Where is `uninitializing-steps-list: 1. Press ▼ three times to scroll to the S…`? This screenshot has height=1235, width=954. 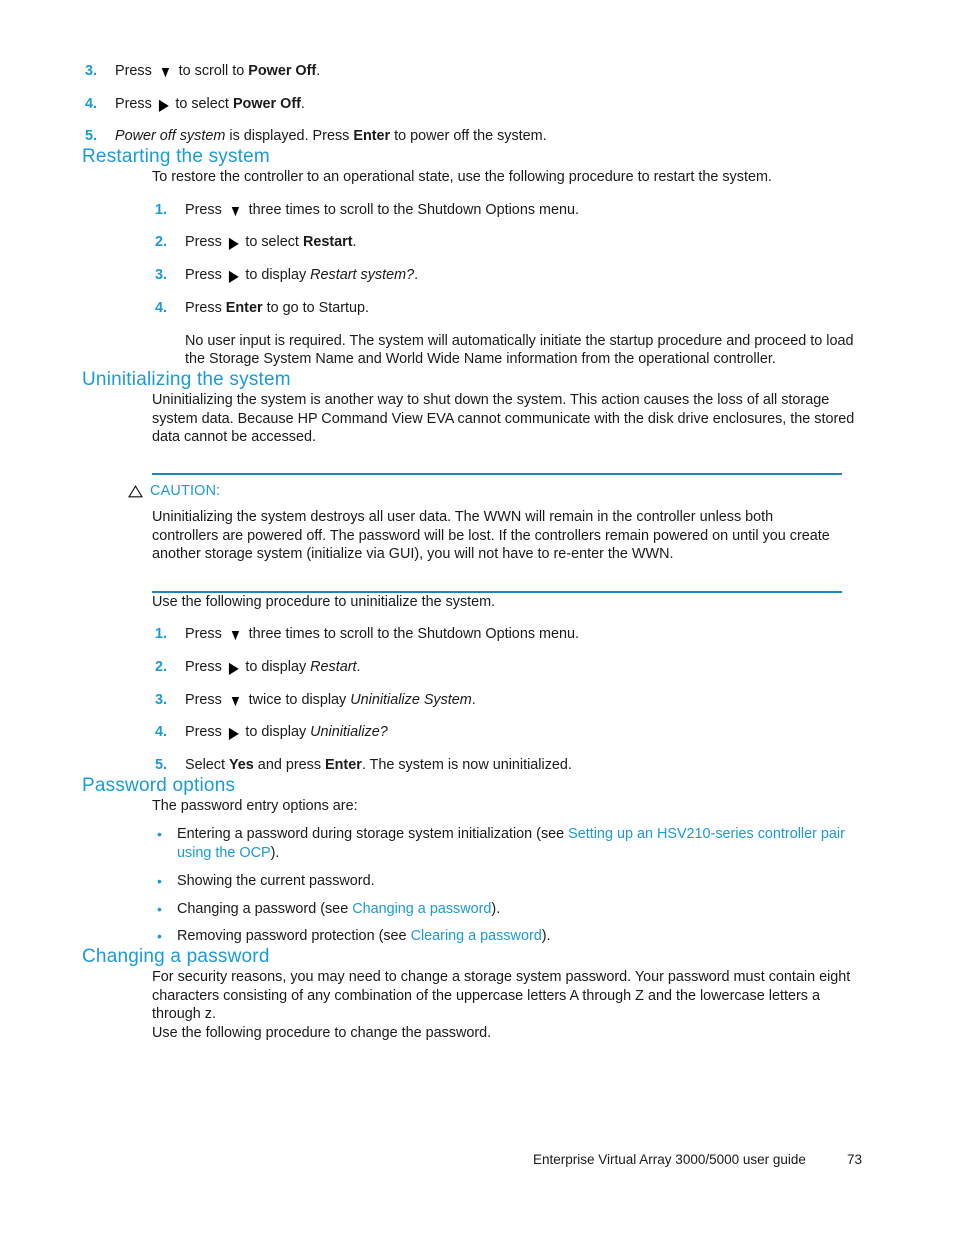 uninitializing-steps-list: 1. Press ▼ three times to scroll to the S… is located at coordinates (508, 700).